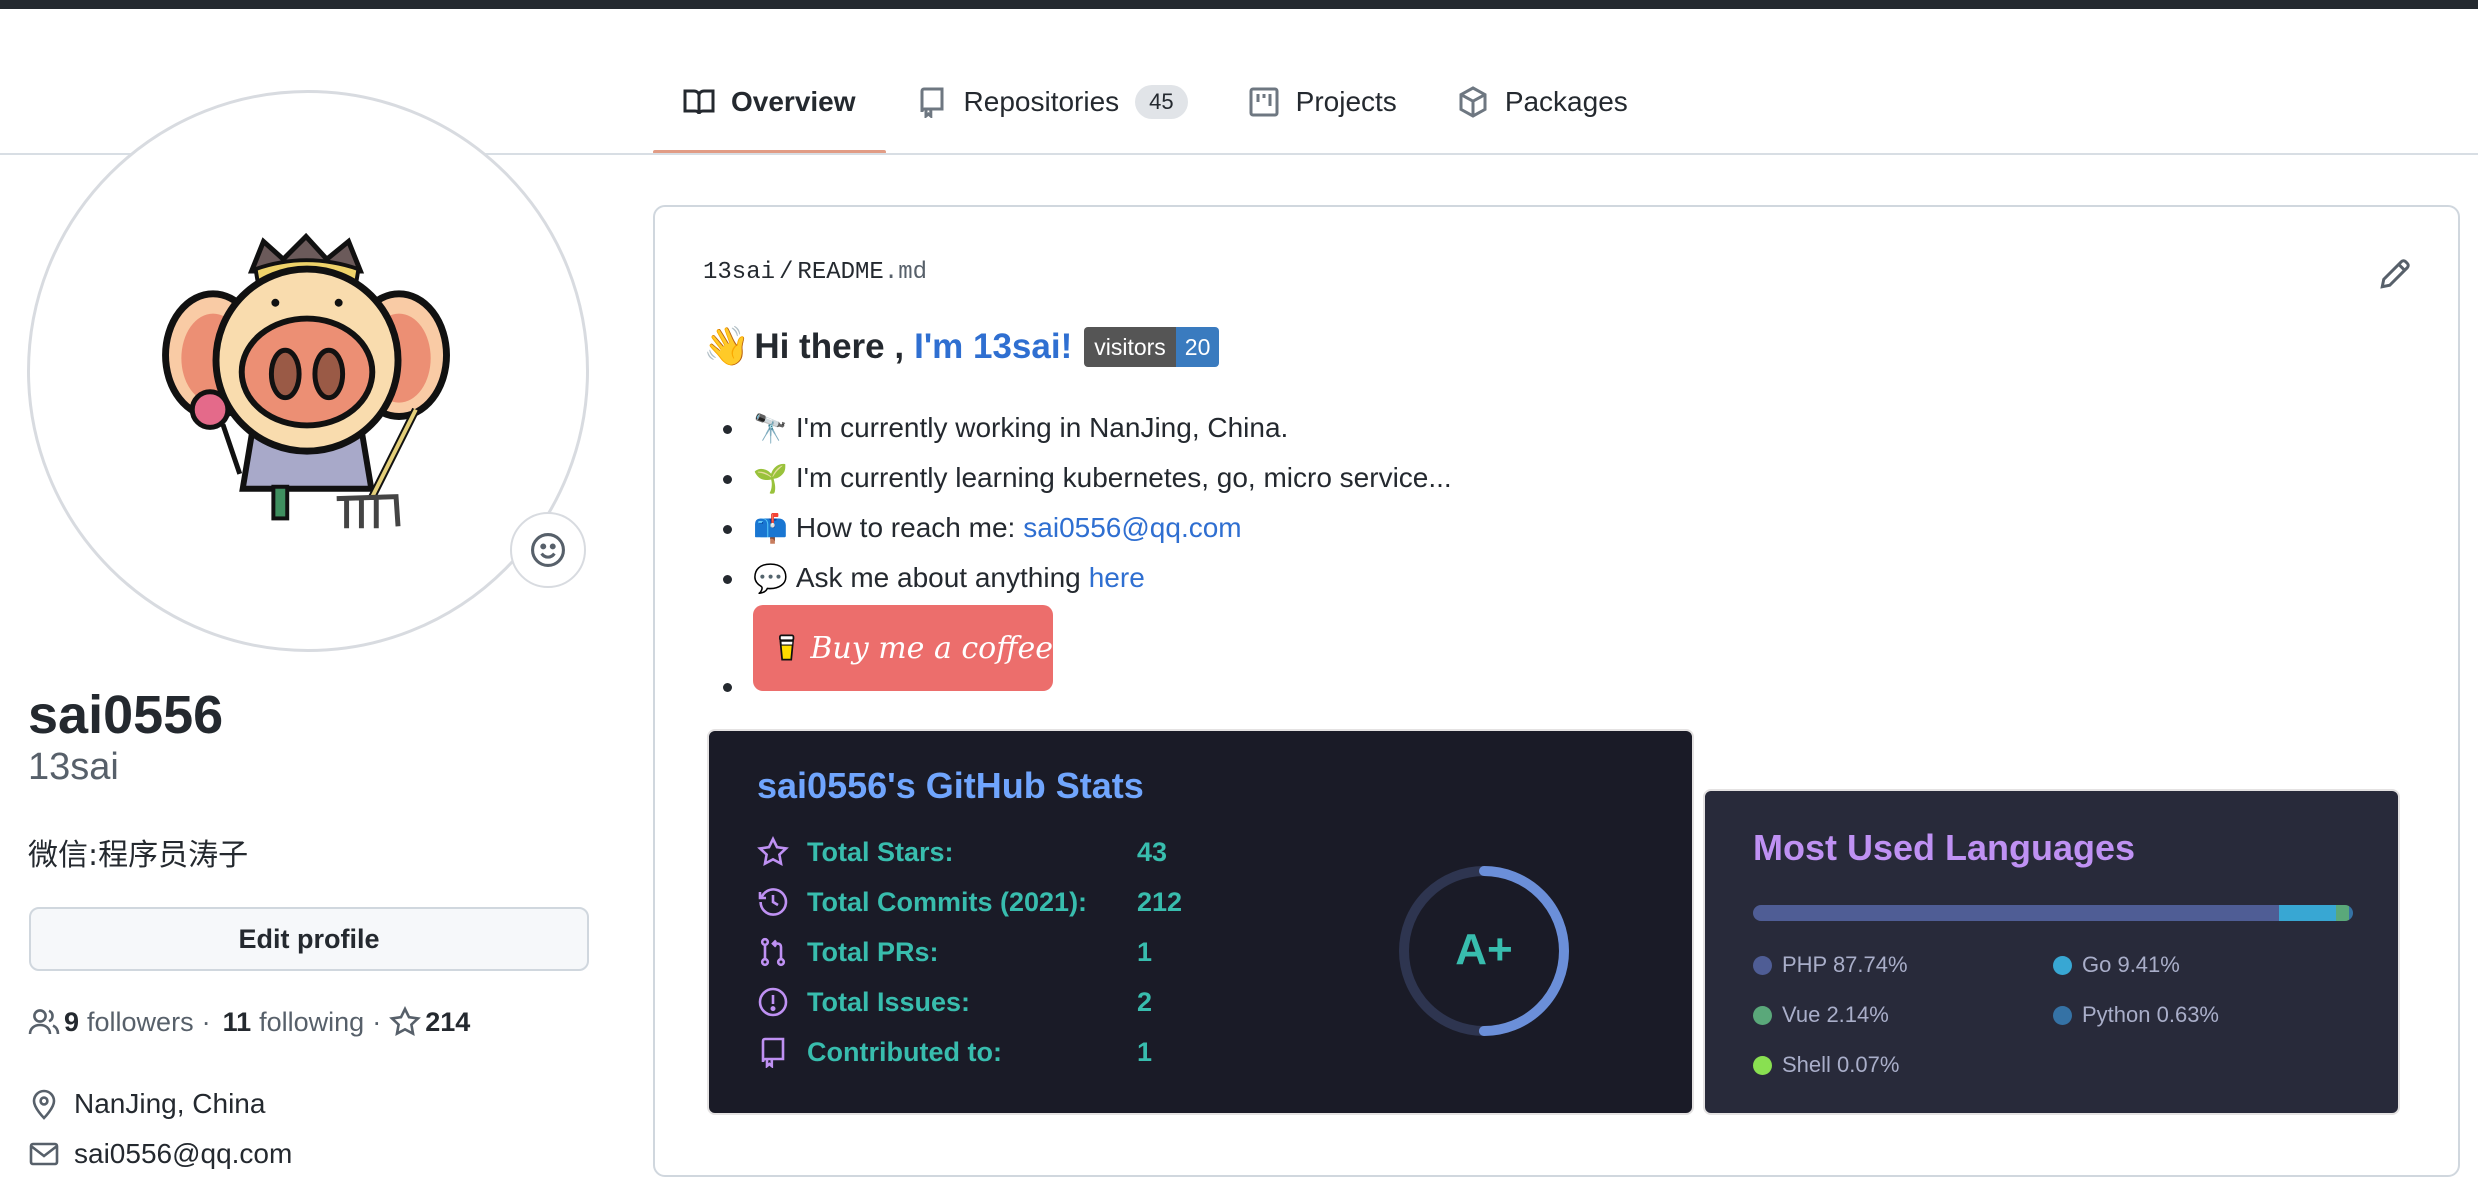 The image size is (2478, 1184). Describe the element at coordinates (739, 272) in the screenshot. I see `readme-owner: 13sai` at that location.